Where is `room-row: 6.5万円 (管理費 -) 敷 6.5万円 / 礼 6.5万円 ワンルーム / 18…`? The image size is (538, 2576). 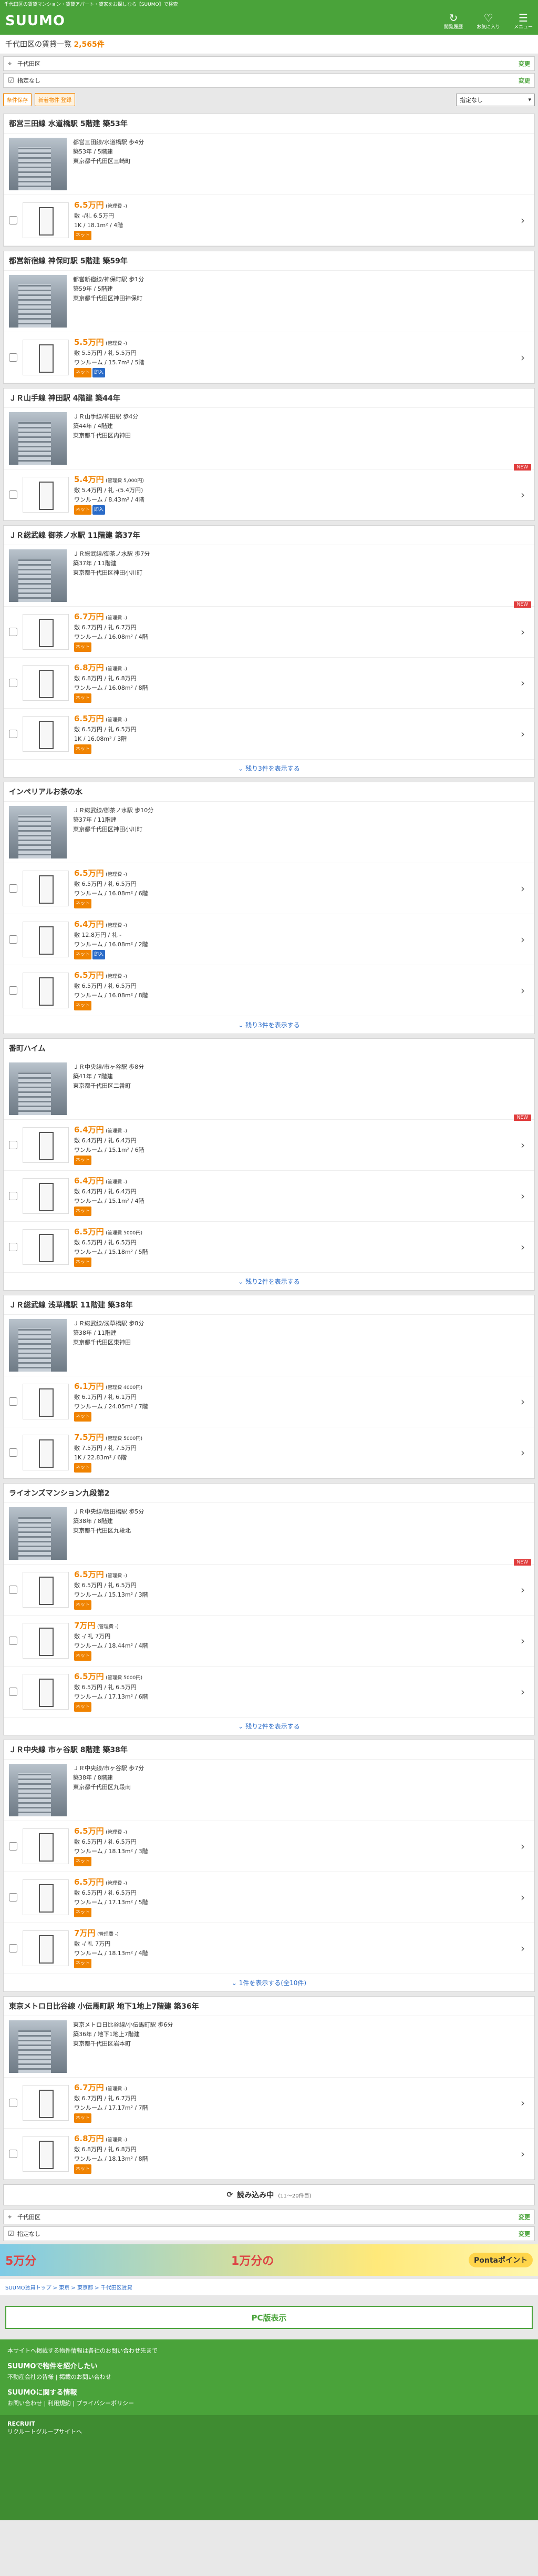 room-row: 6.5万円 (管理費 -) 敷 6.5万円 / 礼 6.5万円 ワンルーム / 18… is located at coordinates (269, 1846).